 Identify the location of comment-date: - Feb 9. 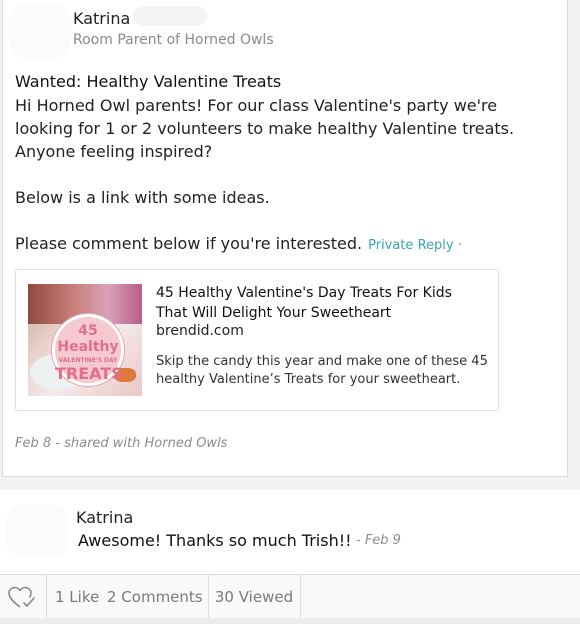
(378, 540).